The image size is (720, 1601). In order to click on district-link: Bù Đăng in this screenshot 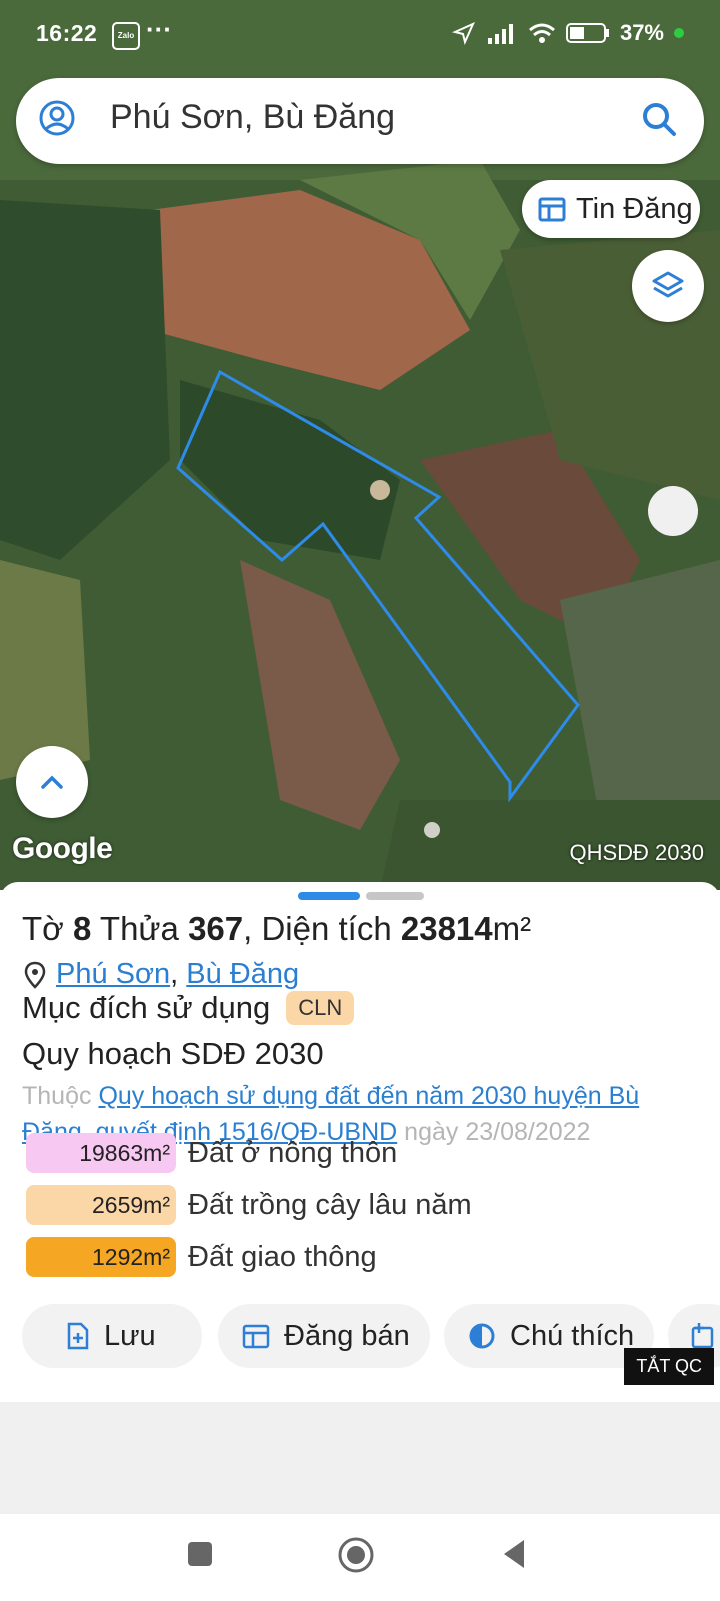, I will do `click(242, 974)`.